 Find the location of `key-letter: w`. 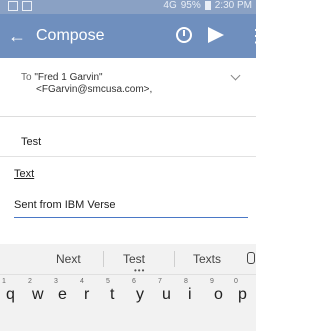

key-letter: w is located at coordinates (38, 294).